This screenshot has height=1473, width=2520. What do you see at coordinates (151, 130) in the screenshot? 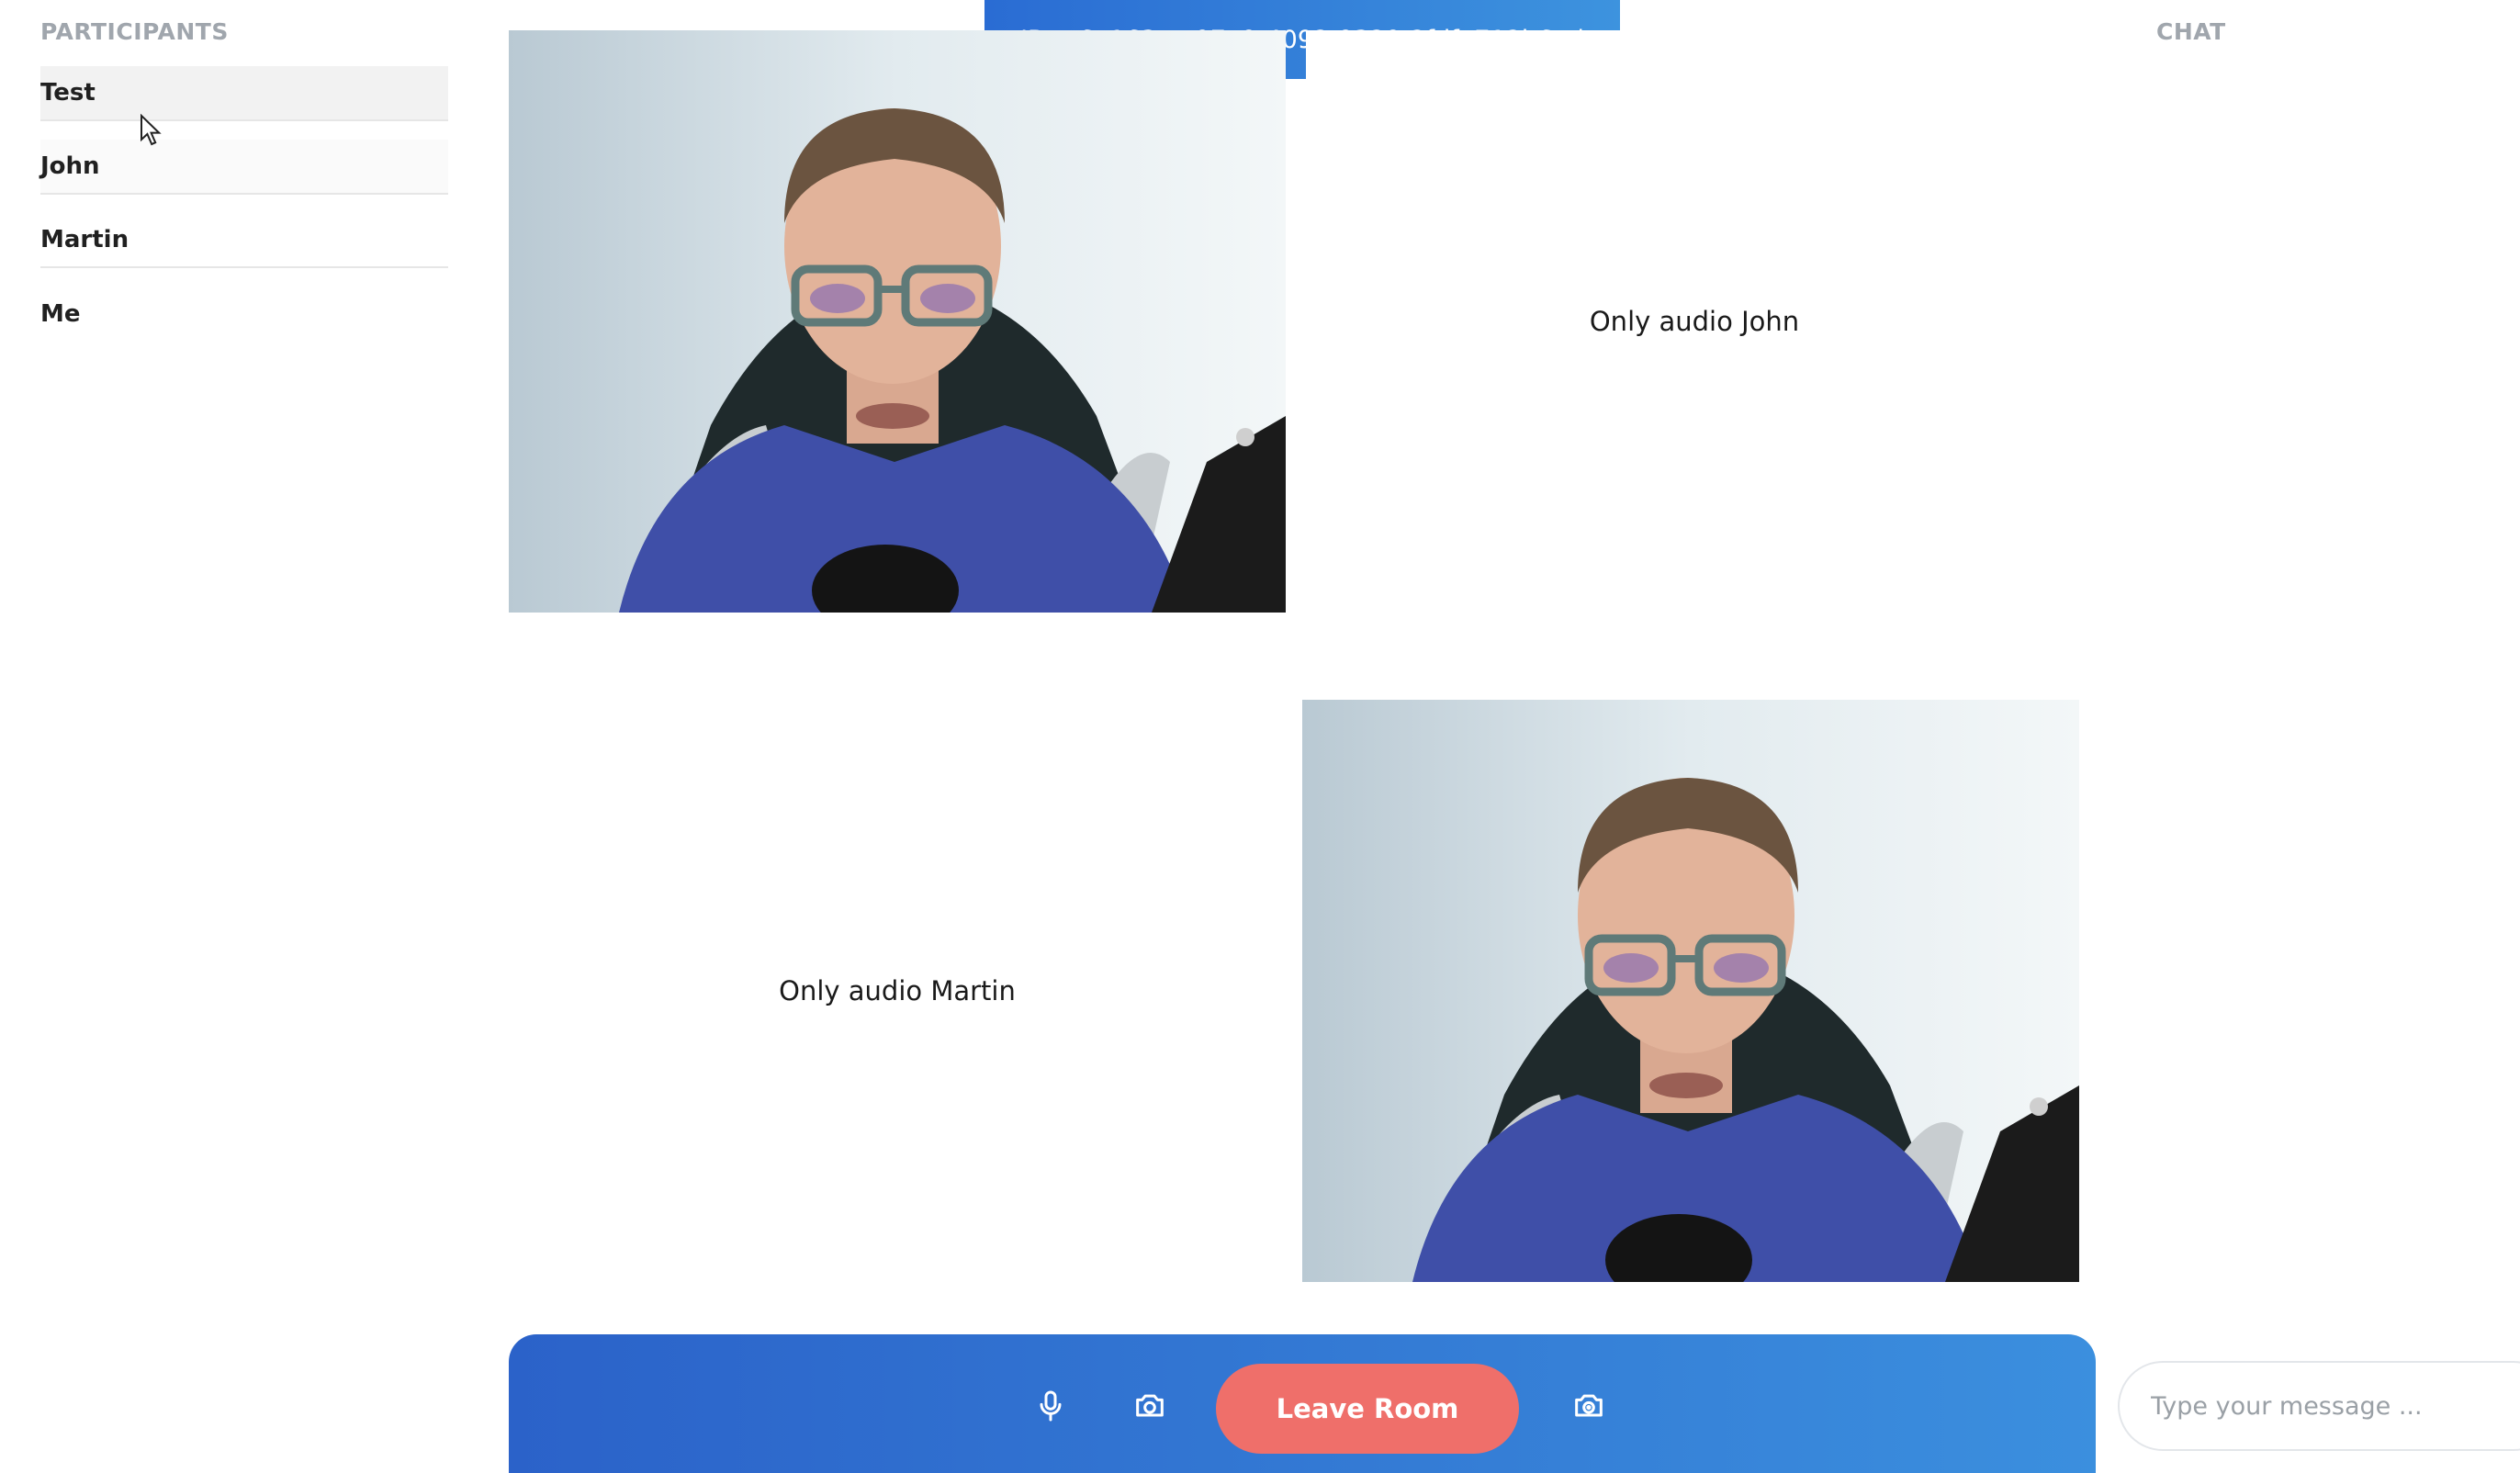
I see `mouse-cursor-icon` at bounding box center [151, 130].